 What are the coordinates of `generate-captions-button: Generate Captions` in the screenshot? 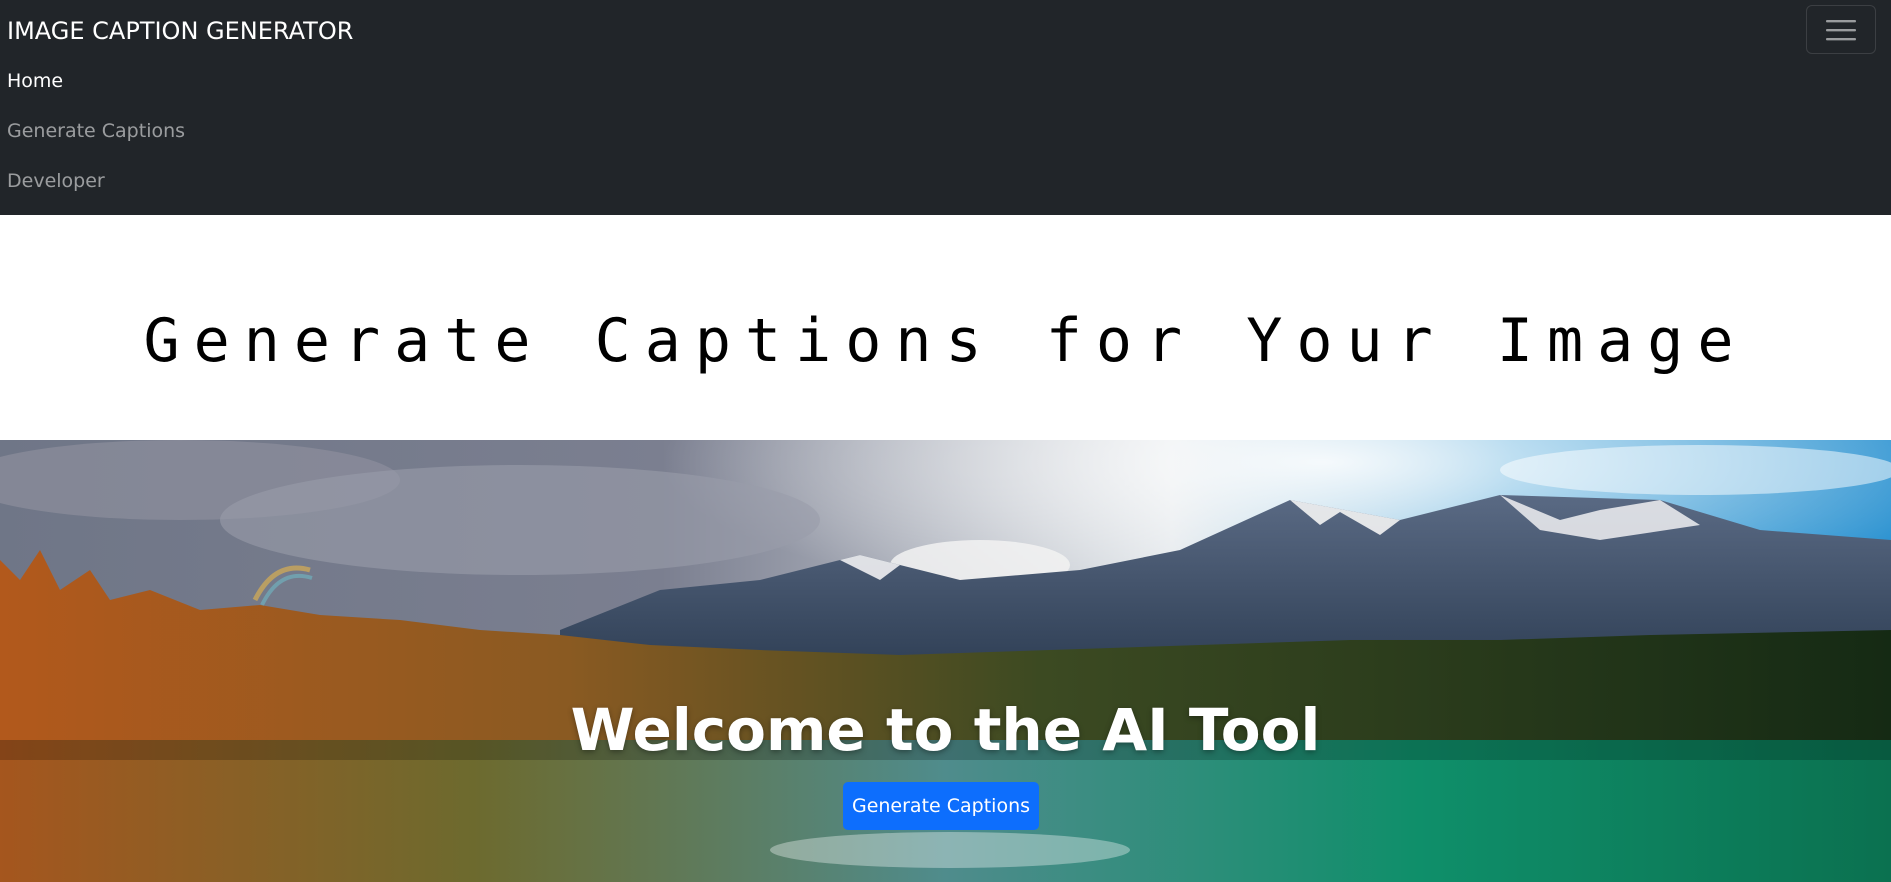 It's located at (941, 806).